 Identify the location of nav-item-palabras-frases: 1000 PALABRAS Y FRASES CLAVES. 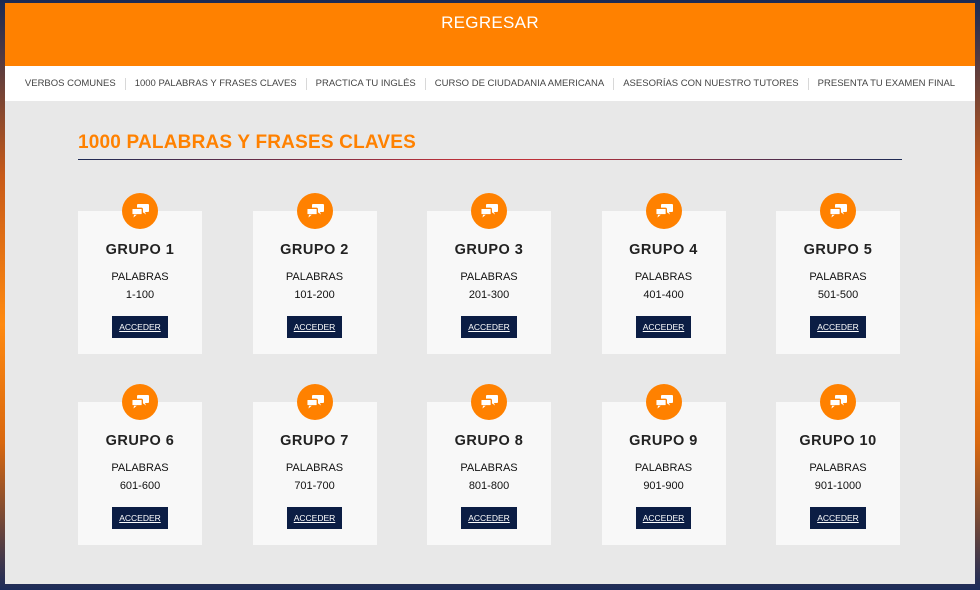
(216, 83).